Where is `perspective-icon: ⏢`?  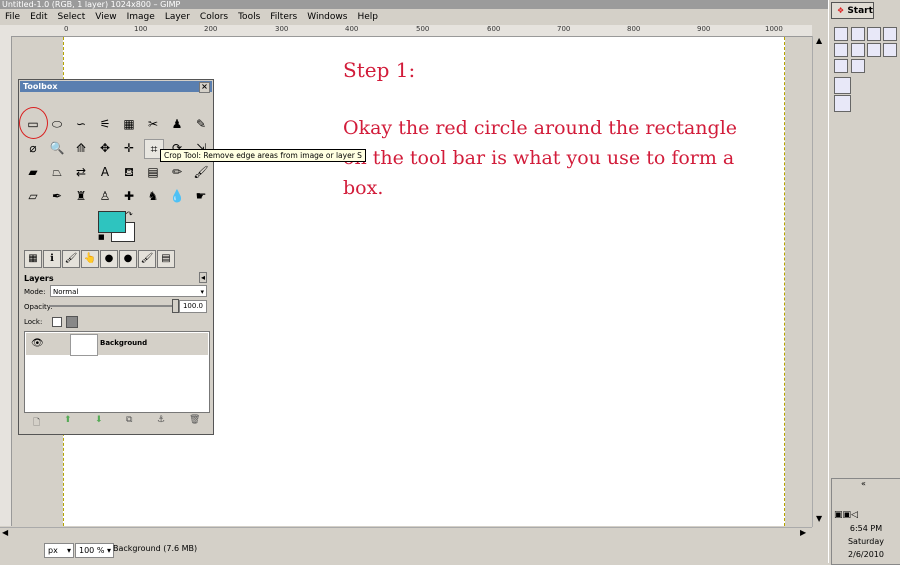
perspective-icon: ⏢ is located at coordinates (57, 172).